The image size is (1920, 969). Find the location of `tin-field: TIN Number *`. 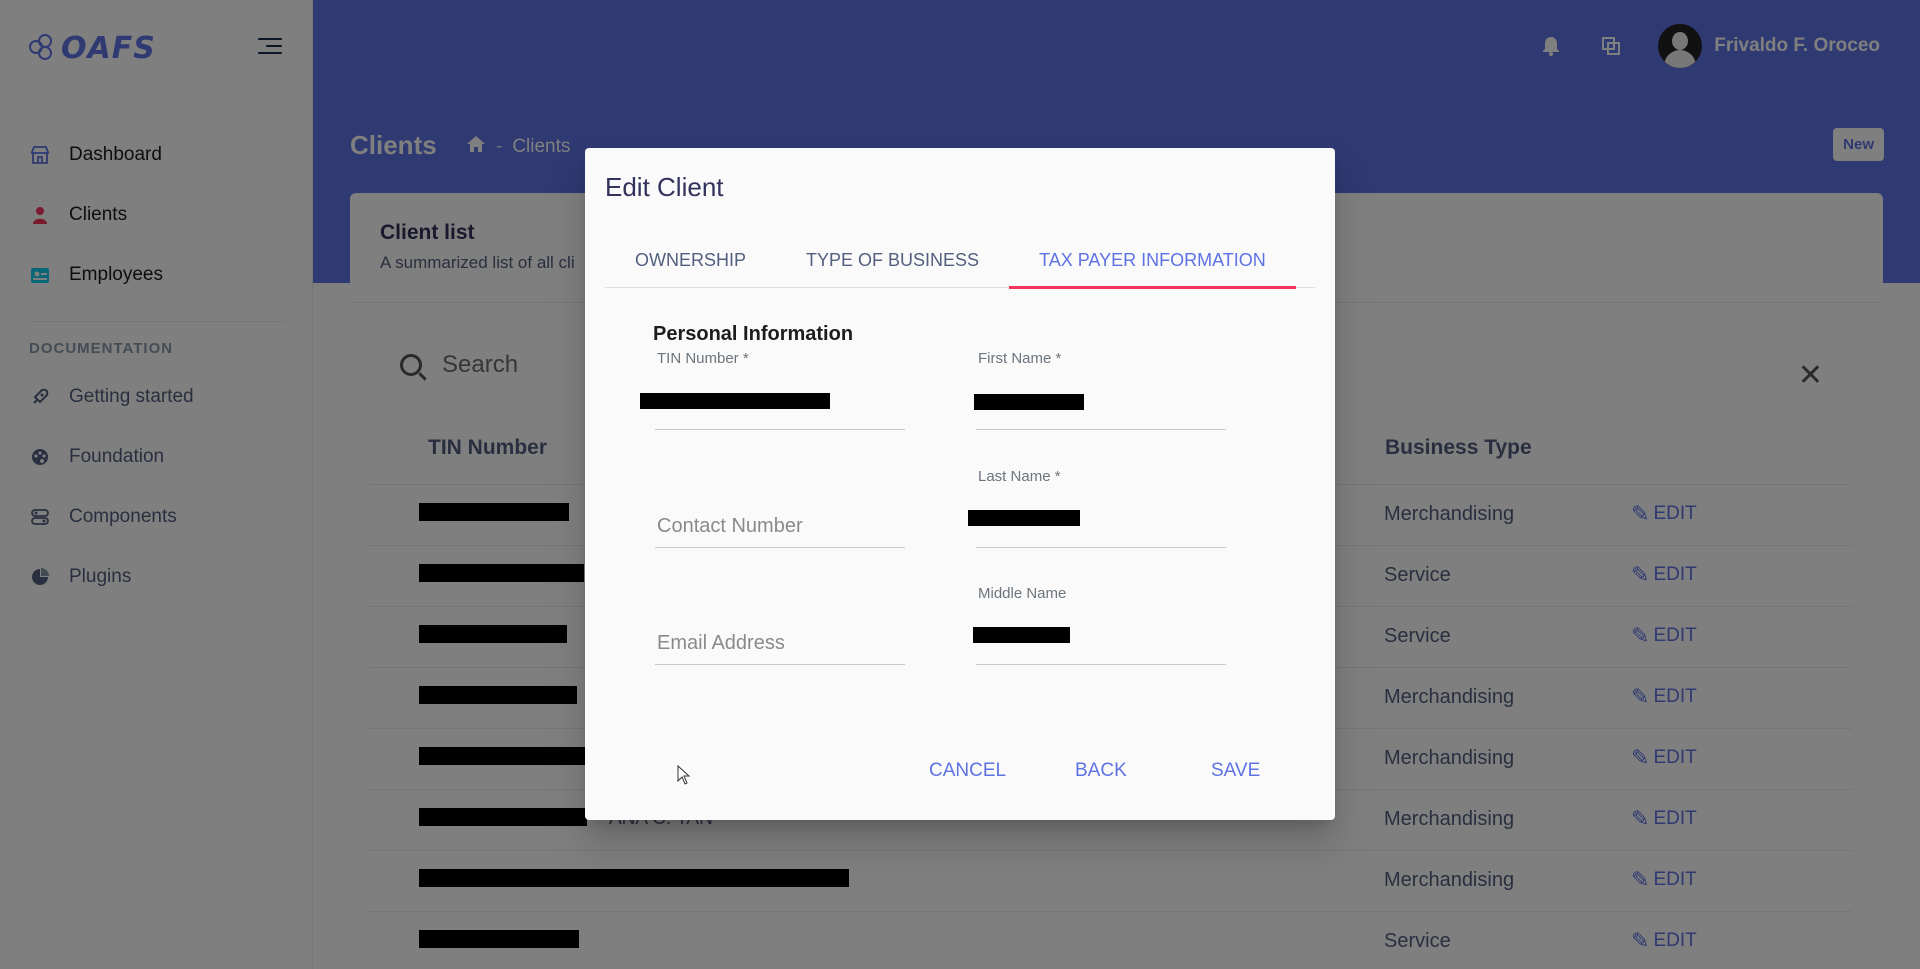

tin-field: TIN Number * is located at coordinates (772, 390).